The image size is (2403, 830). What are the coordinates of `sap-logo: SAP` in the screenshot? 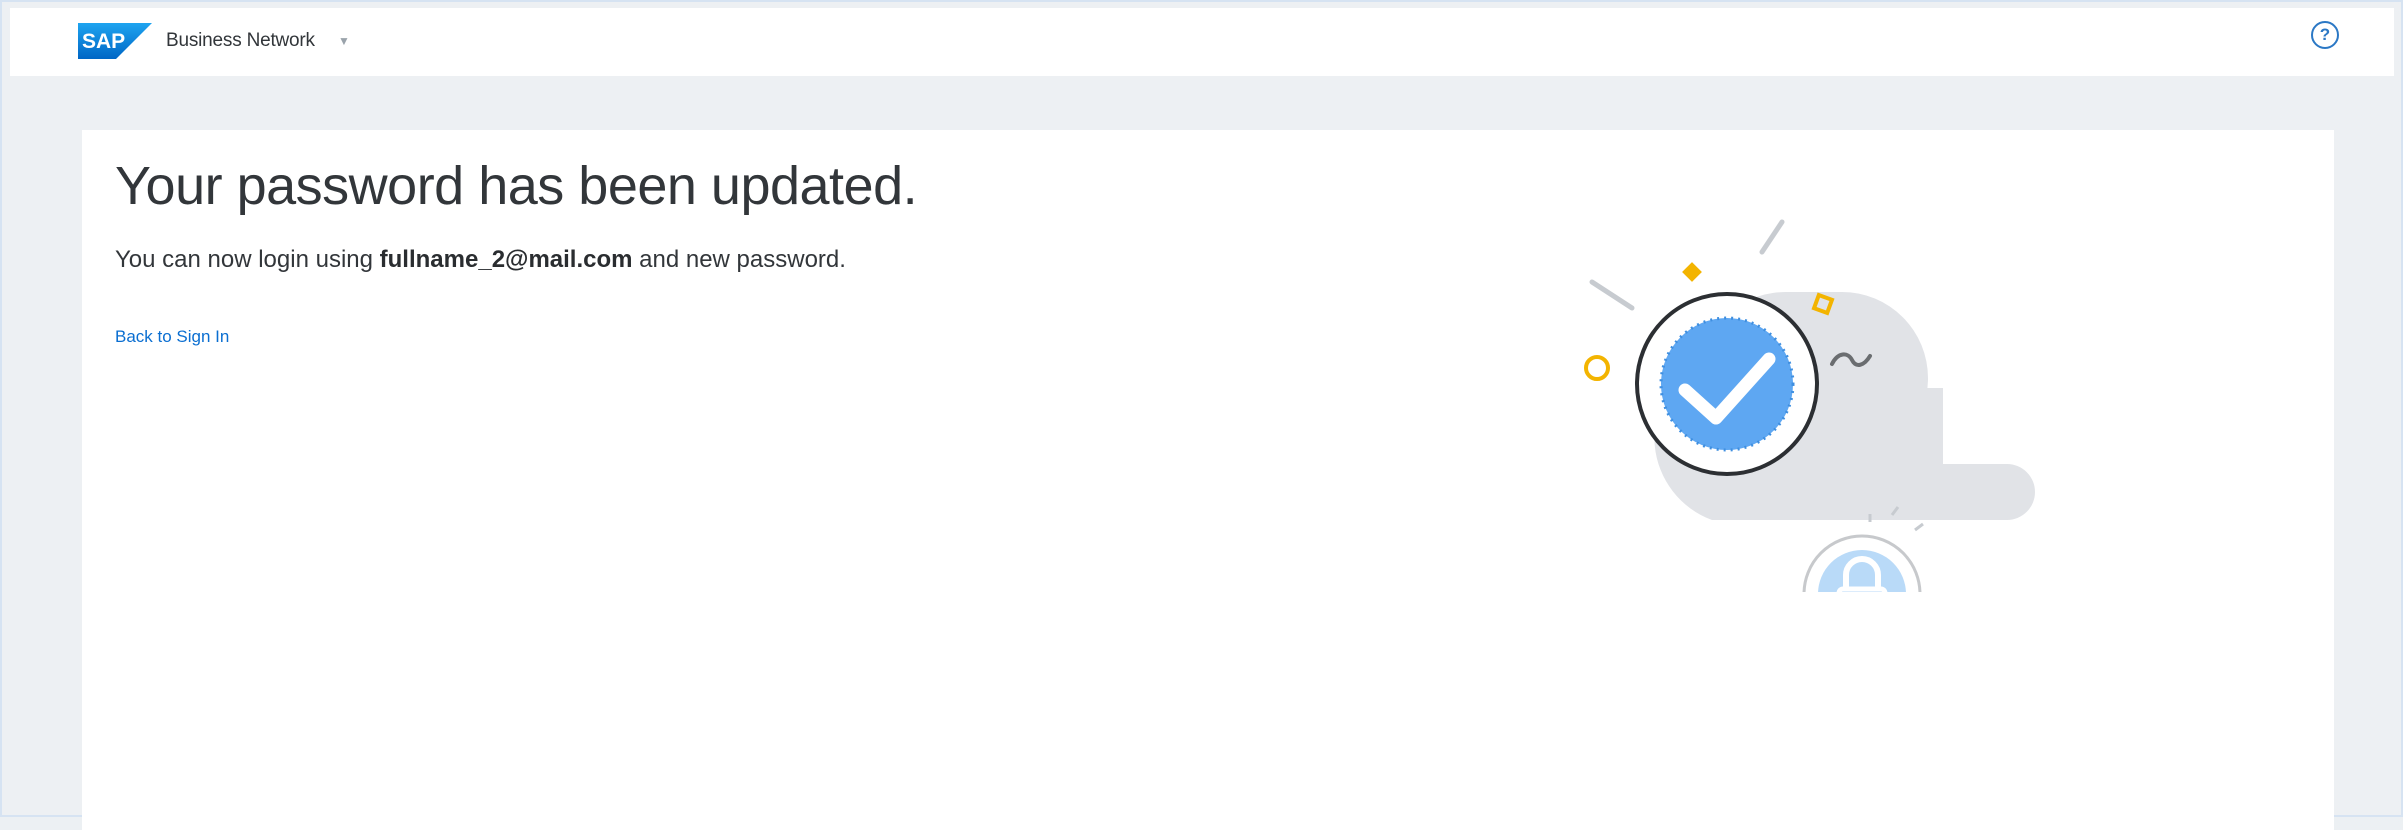 It's located at (115, 41).